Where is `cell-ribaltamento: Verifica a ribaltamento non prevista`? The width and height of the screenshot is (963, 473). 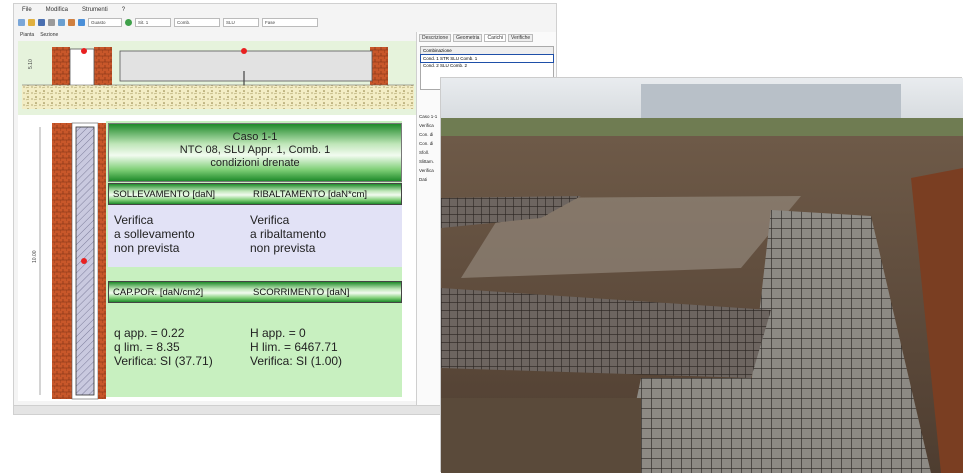
cell-ribaltamento: Verifica a ribaltamento non prevista is located at coordinates (288, 234).